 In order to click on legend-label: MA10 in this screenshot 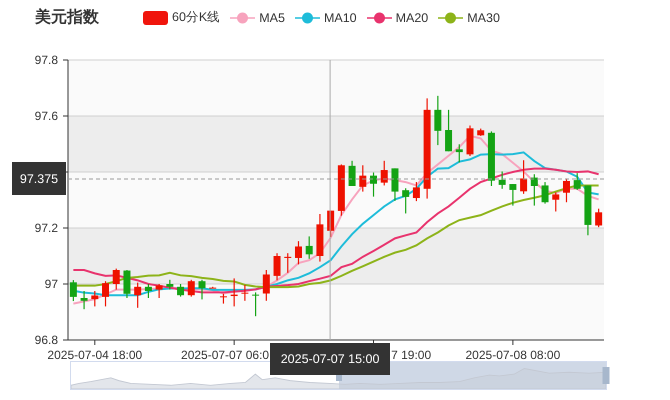, I will do `click(340, 17)`.